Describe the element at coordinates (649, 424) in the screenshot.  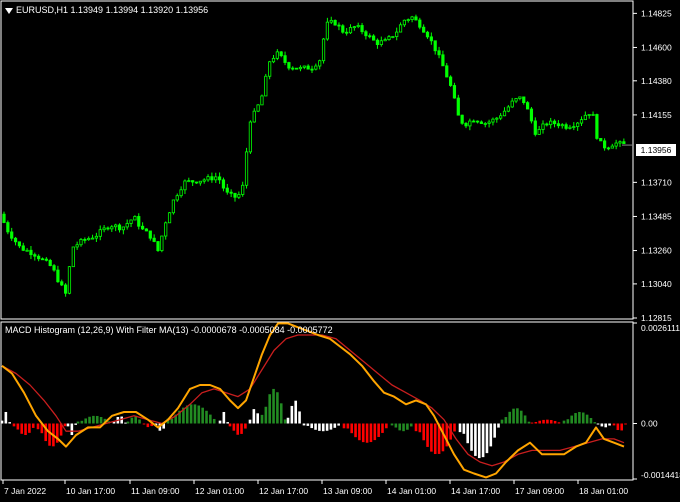
I see `indicator-tick-label: 0.00` at that location.